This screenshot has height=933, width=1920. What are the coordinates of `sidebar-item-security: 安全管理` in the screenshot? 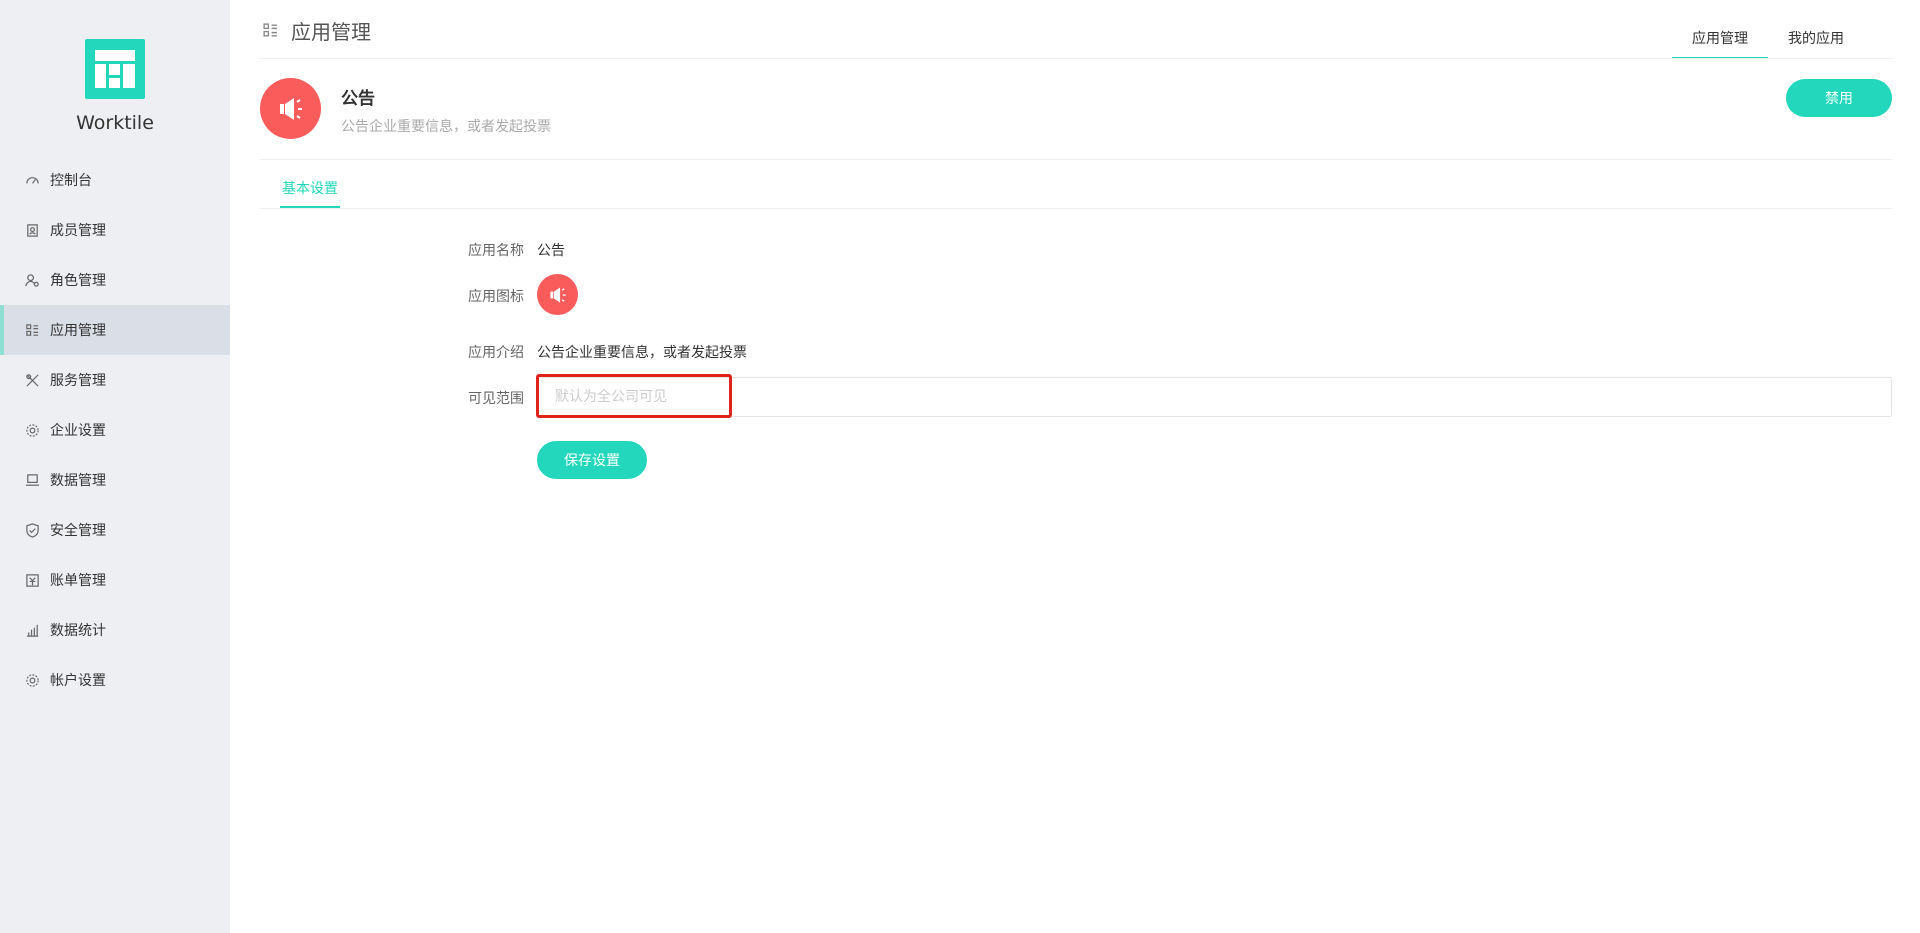 It's located at (115, 530).